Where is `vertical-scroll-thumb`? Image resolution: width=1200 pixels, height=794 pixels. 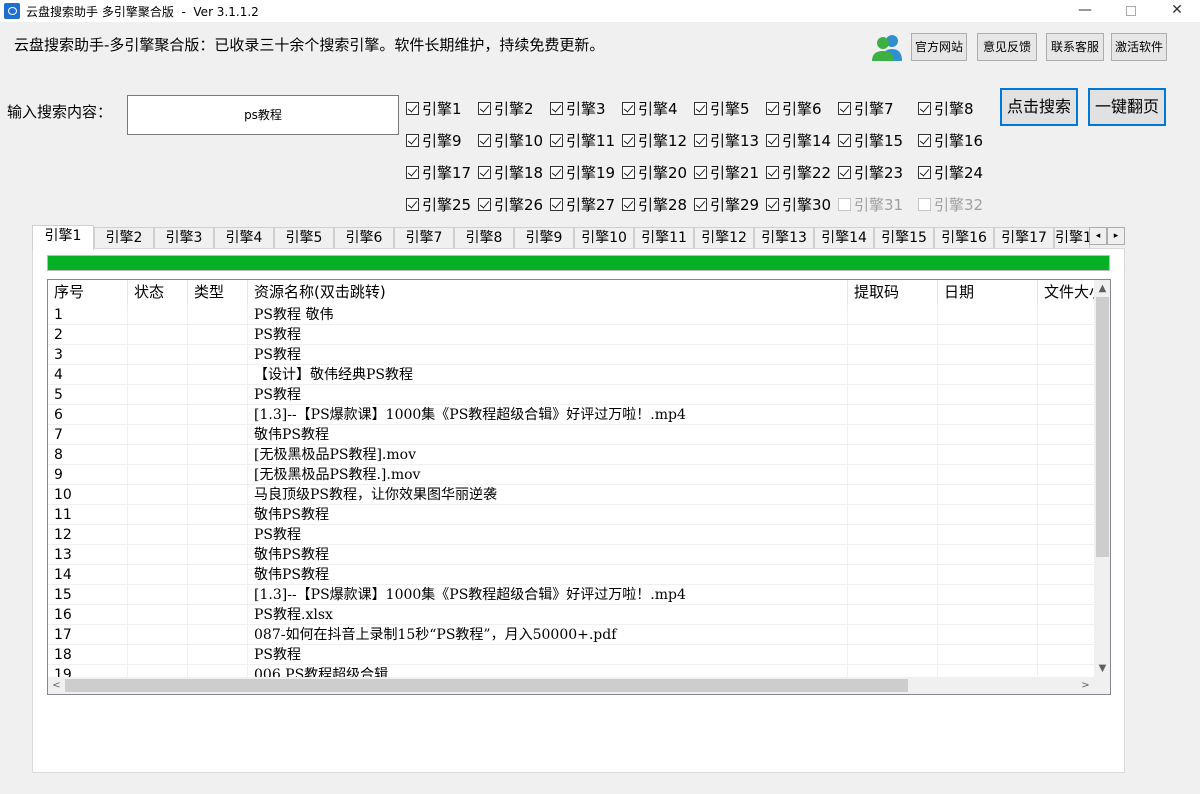
vertical-scroll-thumb is located at coordinates (1102, 427).